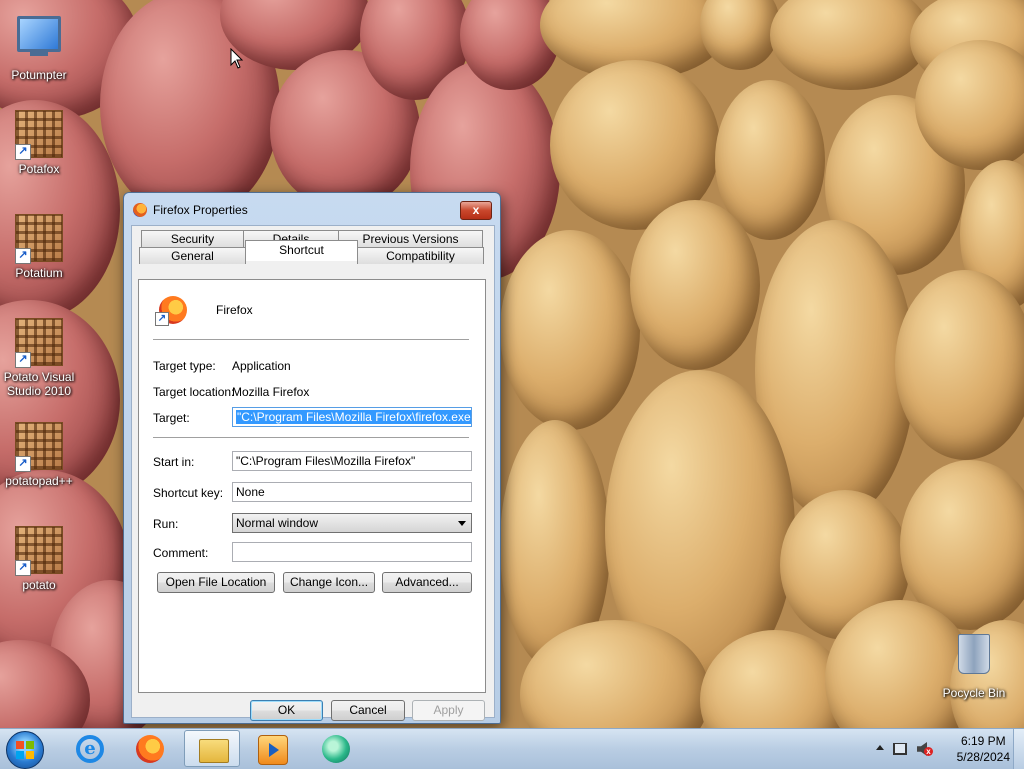 This screenshot has height=769, width=1024. What do you see at coordinates (181, 553) in the screenshot?
I see `comment-label: Comment:` at bounding box center [181, 553].